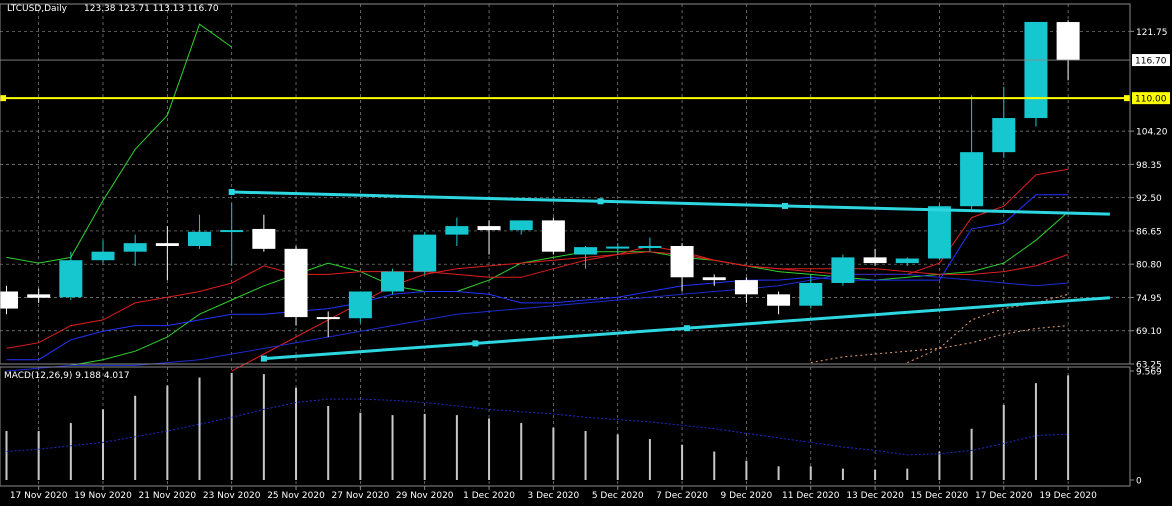 This screenshot has width=1172, height=506. Describe the element at coordinates (1139, 482) in the screenshot. I see `macd-y-tick-label: 0` at that location.